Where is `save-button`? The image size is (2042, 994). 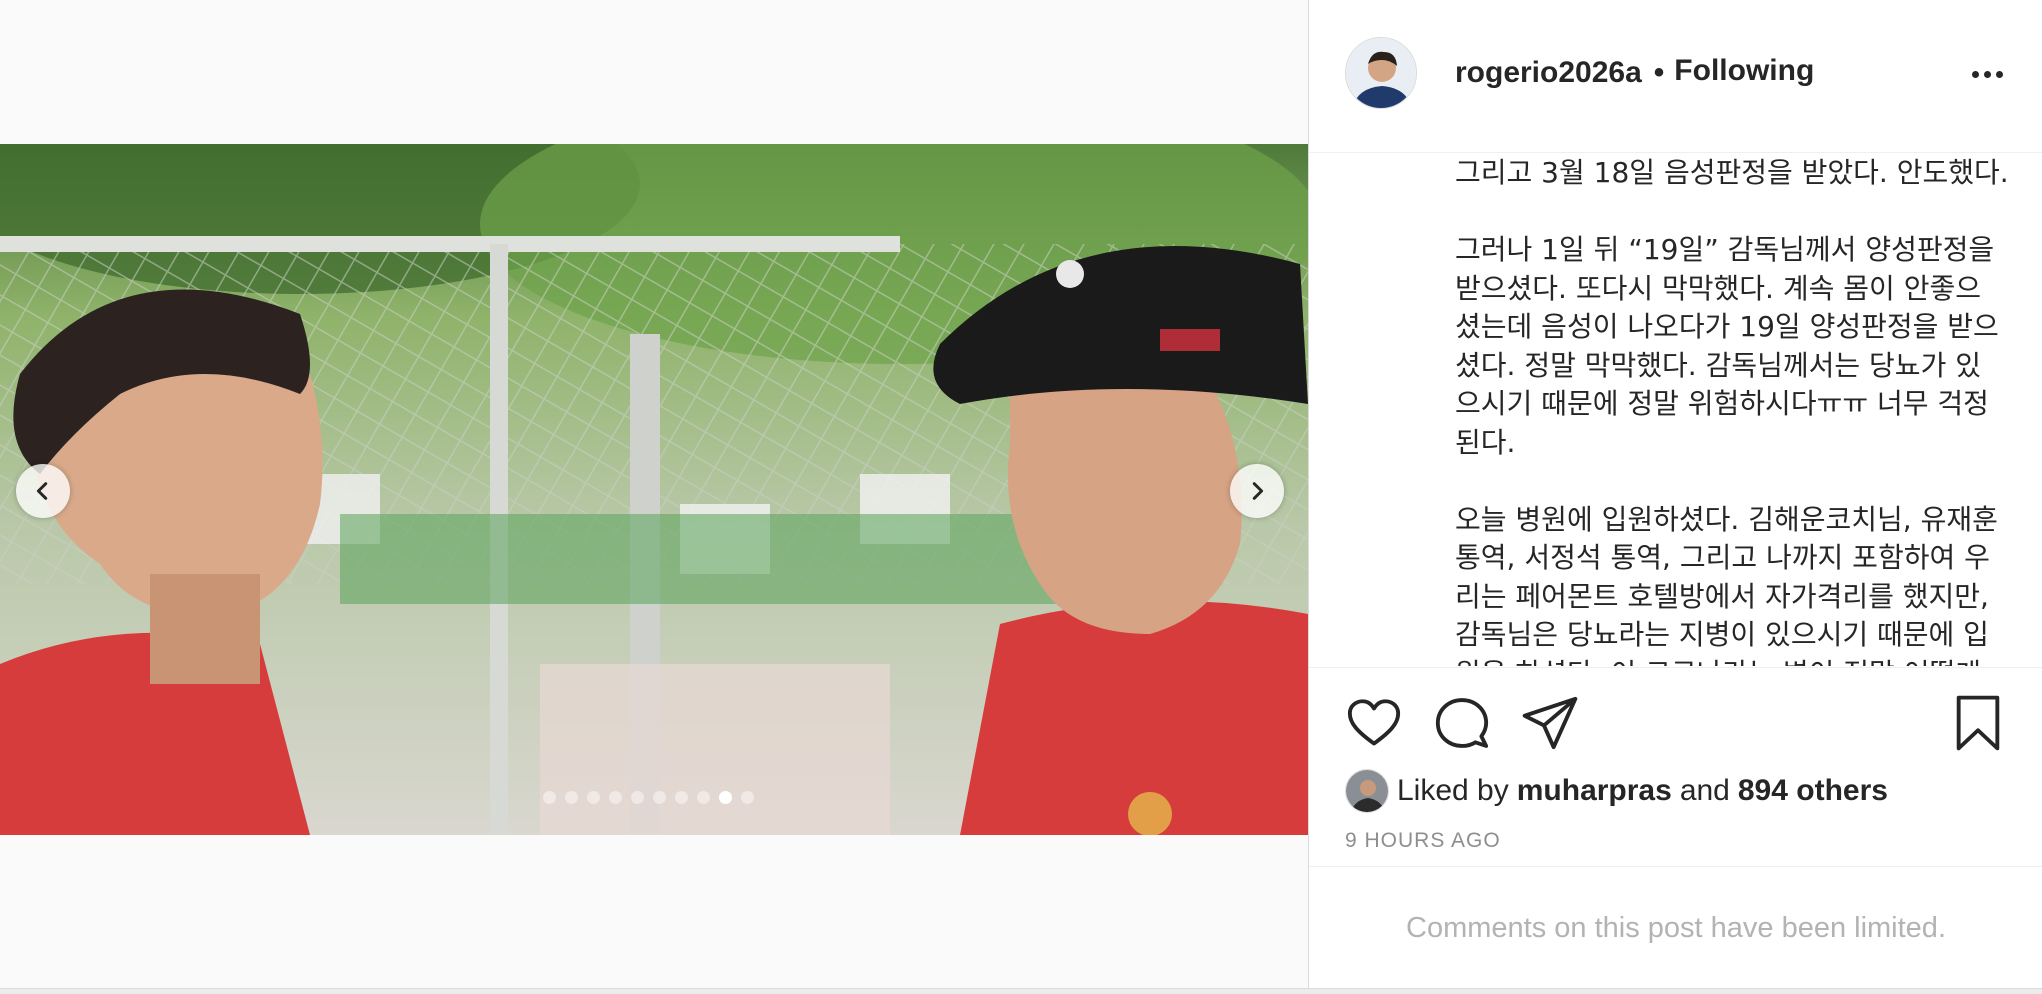
save-button is located at coordinates (1978, 723).